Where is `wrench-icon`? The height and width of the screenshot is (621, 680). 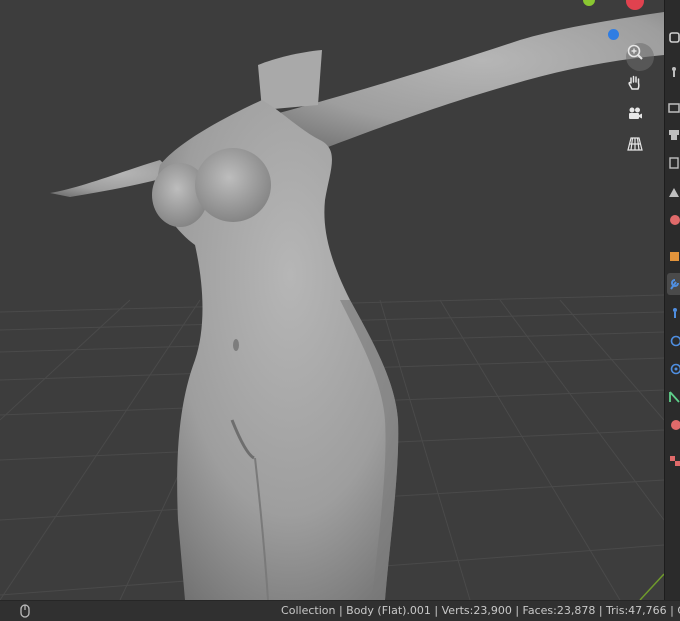
wrench-icon is located at coordinates (673, 71).